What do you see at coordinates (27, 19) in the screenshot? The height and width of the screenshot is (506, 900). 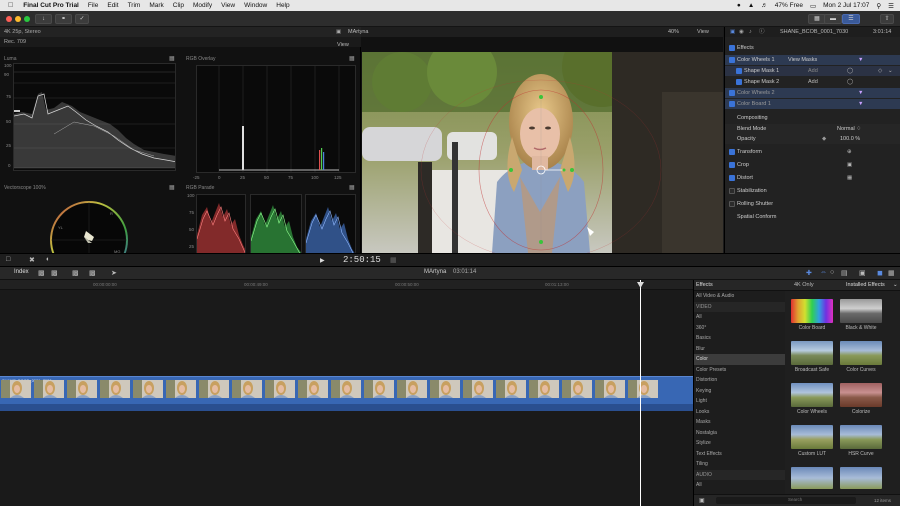 I see `zoom-window-button` at bounding box center [27, 19].